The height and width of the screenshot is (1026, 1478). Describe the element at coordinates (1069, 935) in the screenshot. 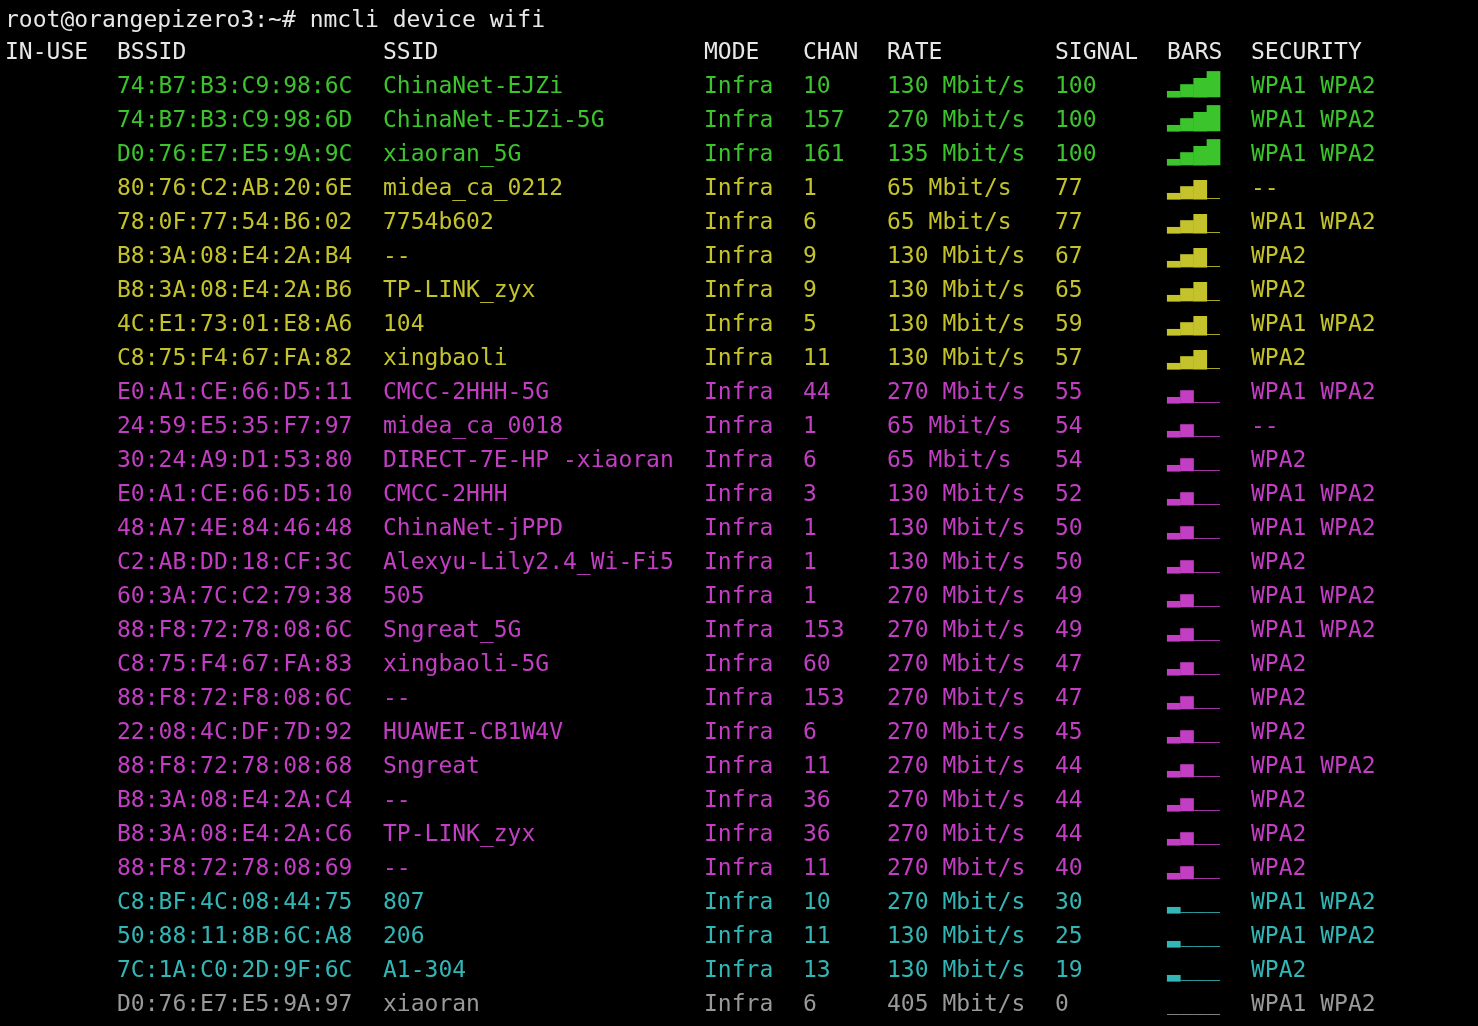

I see `table-cell-text: 25` at that location.